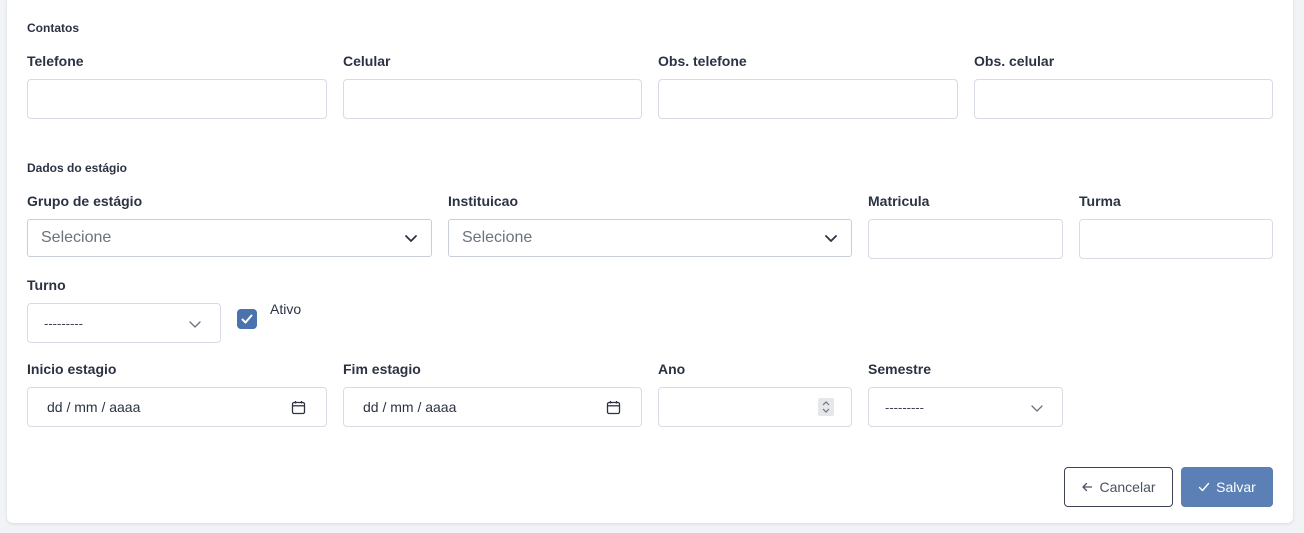 The width and height of the screenshot is (1304, 533). I want to click on obs-celular-label: Obs. celular, so click(1014, 61).